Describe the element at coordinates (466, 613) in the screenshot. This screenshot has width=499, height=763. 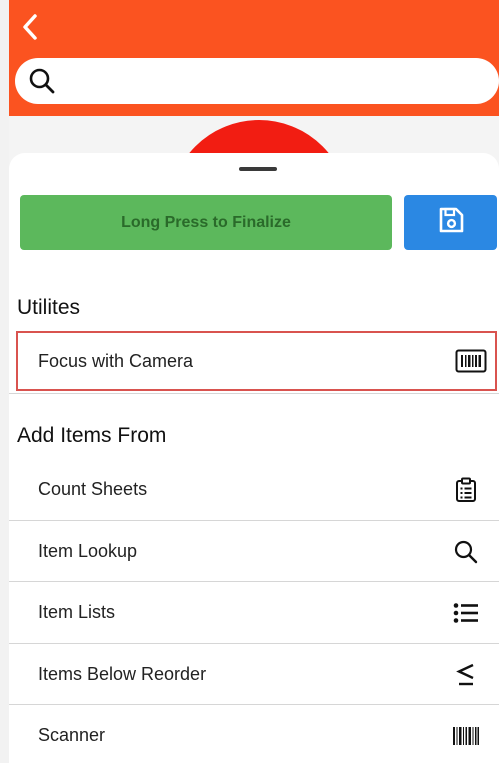
I see `list-icon` at that location.